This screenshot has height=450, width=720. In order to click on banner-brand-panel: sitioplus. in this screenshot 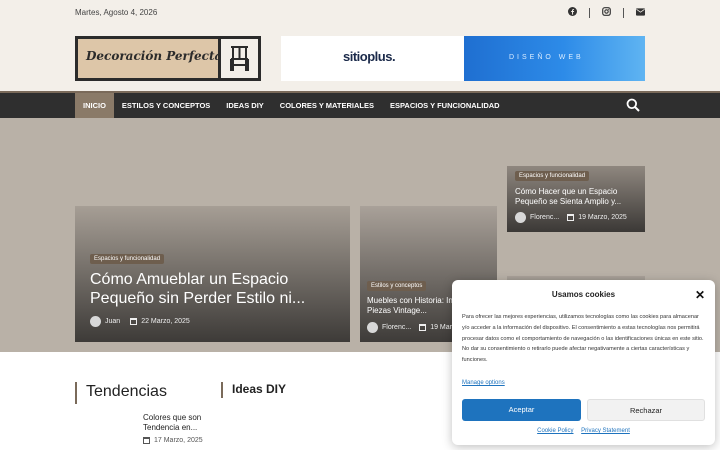, I will do `click(372, 58)`.